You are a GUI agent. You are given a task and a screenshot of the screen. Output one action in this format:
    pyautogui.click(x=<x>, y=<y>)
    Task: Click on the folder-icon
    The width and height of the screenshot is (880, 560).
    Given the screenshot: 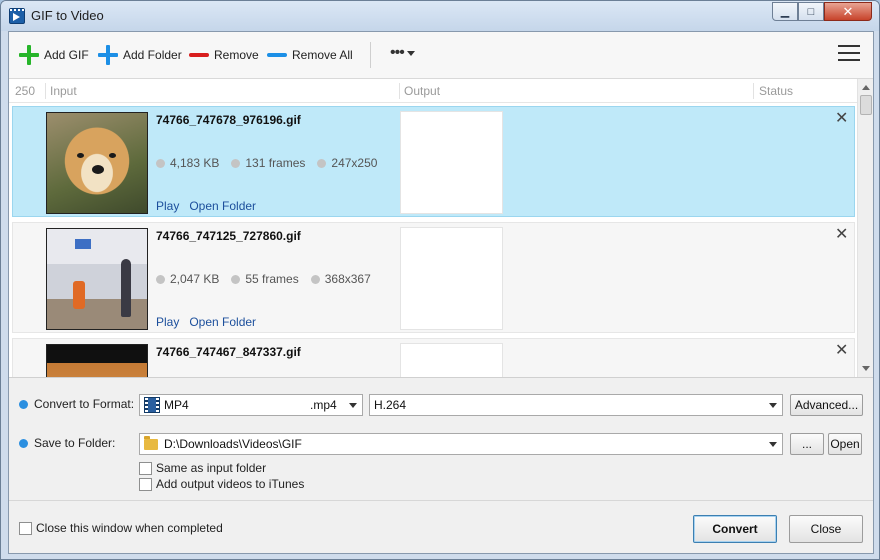 What is the action you would take?
    pyautogui.click(x=151, y=442)
    